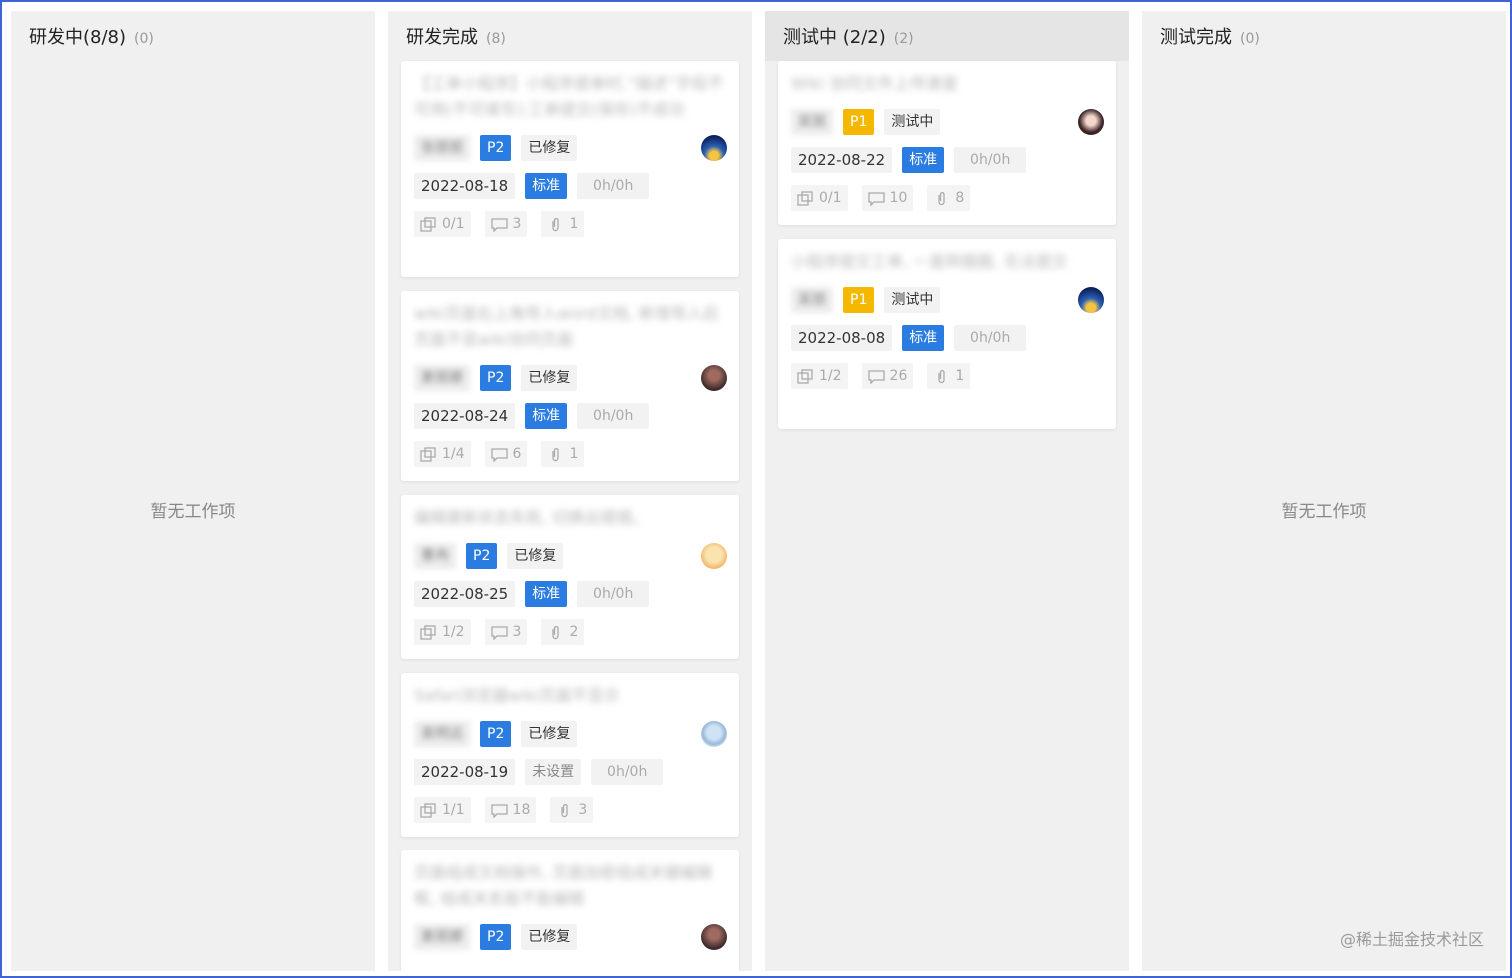 This screenshot has height=978, width=1512. Describe the element at coordinates (435, 556) in the screenshot. I see `assignee-tag: 曹冉` at that location.